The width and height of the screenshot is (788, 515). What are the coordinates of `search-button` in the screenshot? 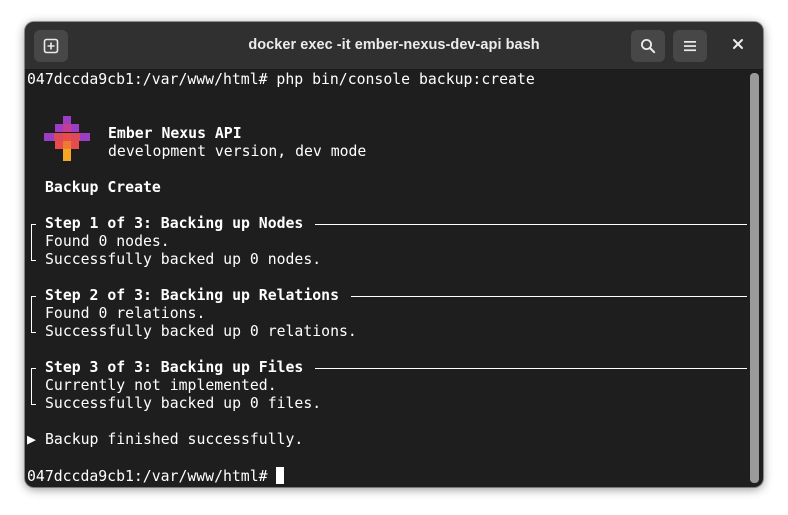 It's located at (648, 46).